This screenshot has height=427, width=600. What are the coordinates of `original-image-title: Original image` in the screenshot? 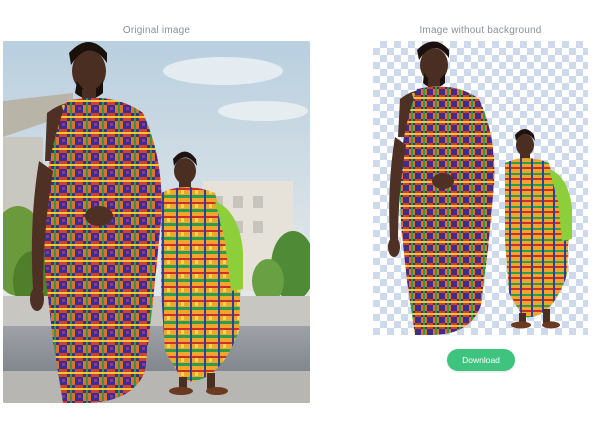 It's located at (156, 30).